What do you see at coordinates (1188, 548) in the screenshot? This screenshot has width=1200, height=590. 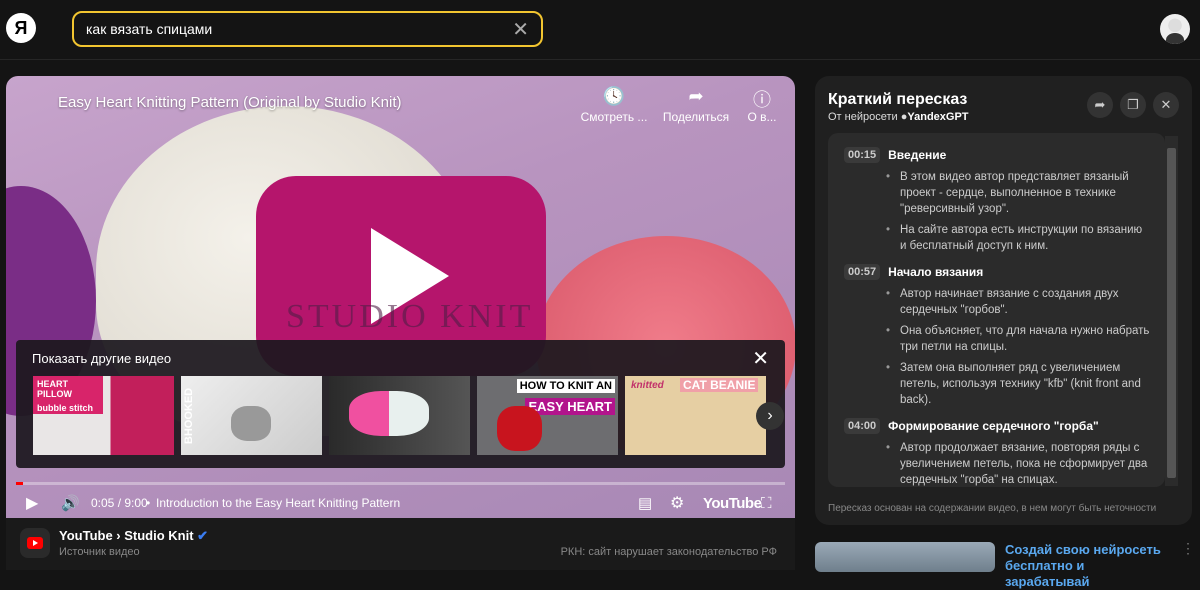 I see `more-options-icon: ⋮` at bounding box center [1188, 548].